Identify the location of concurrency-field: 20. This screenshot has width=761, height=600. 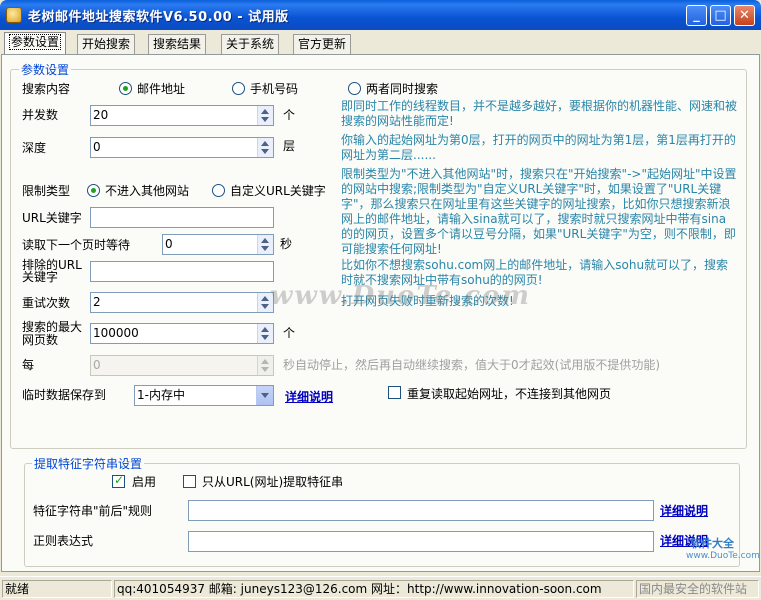
(182, 115).